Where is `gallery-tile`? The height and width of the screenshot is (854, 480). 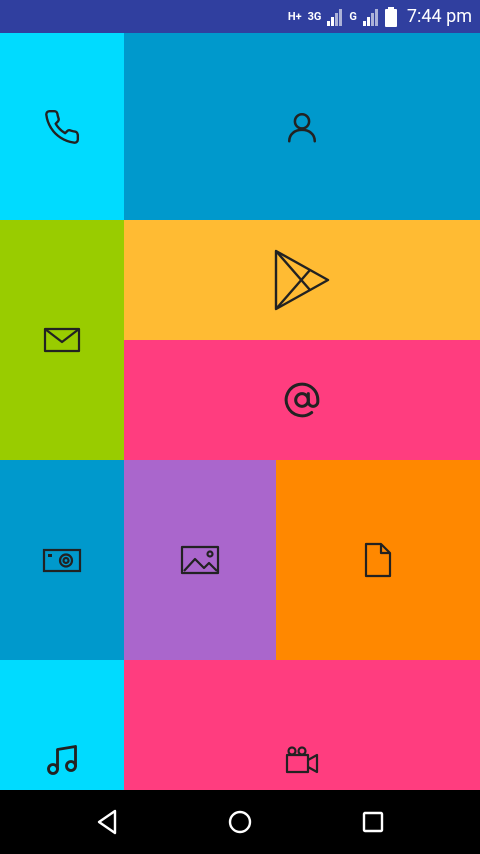
gallery-tile is located at coordinates (200, 560).